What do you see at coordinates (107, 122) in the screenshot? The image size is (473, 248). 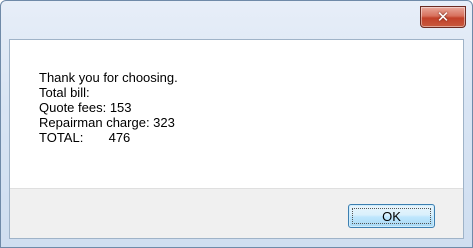 I see `message-line-repairman-charge: Repairman charge: 323` at bounding box center [107, 122].